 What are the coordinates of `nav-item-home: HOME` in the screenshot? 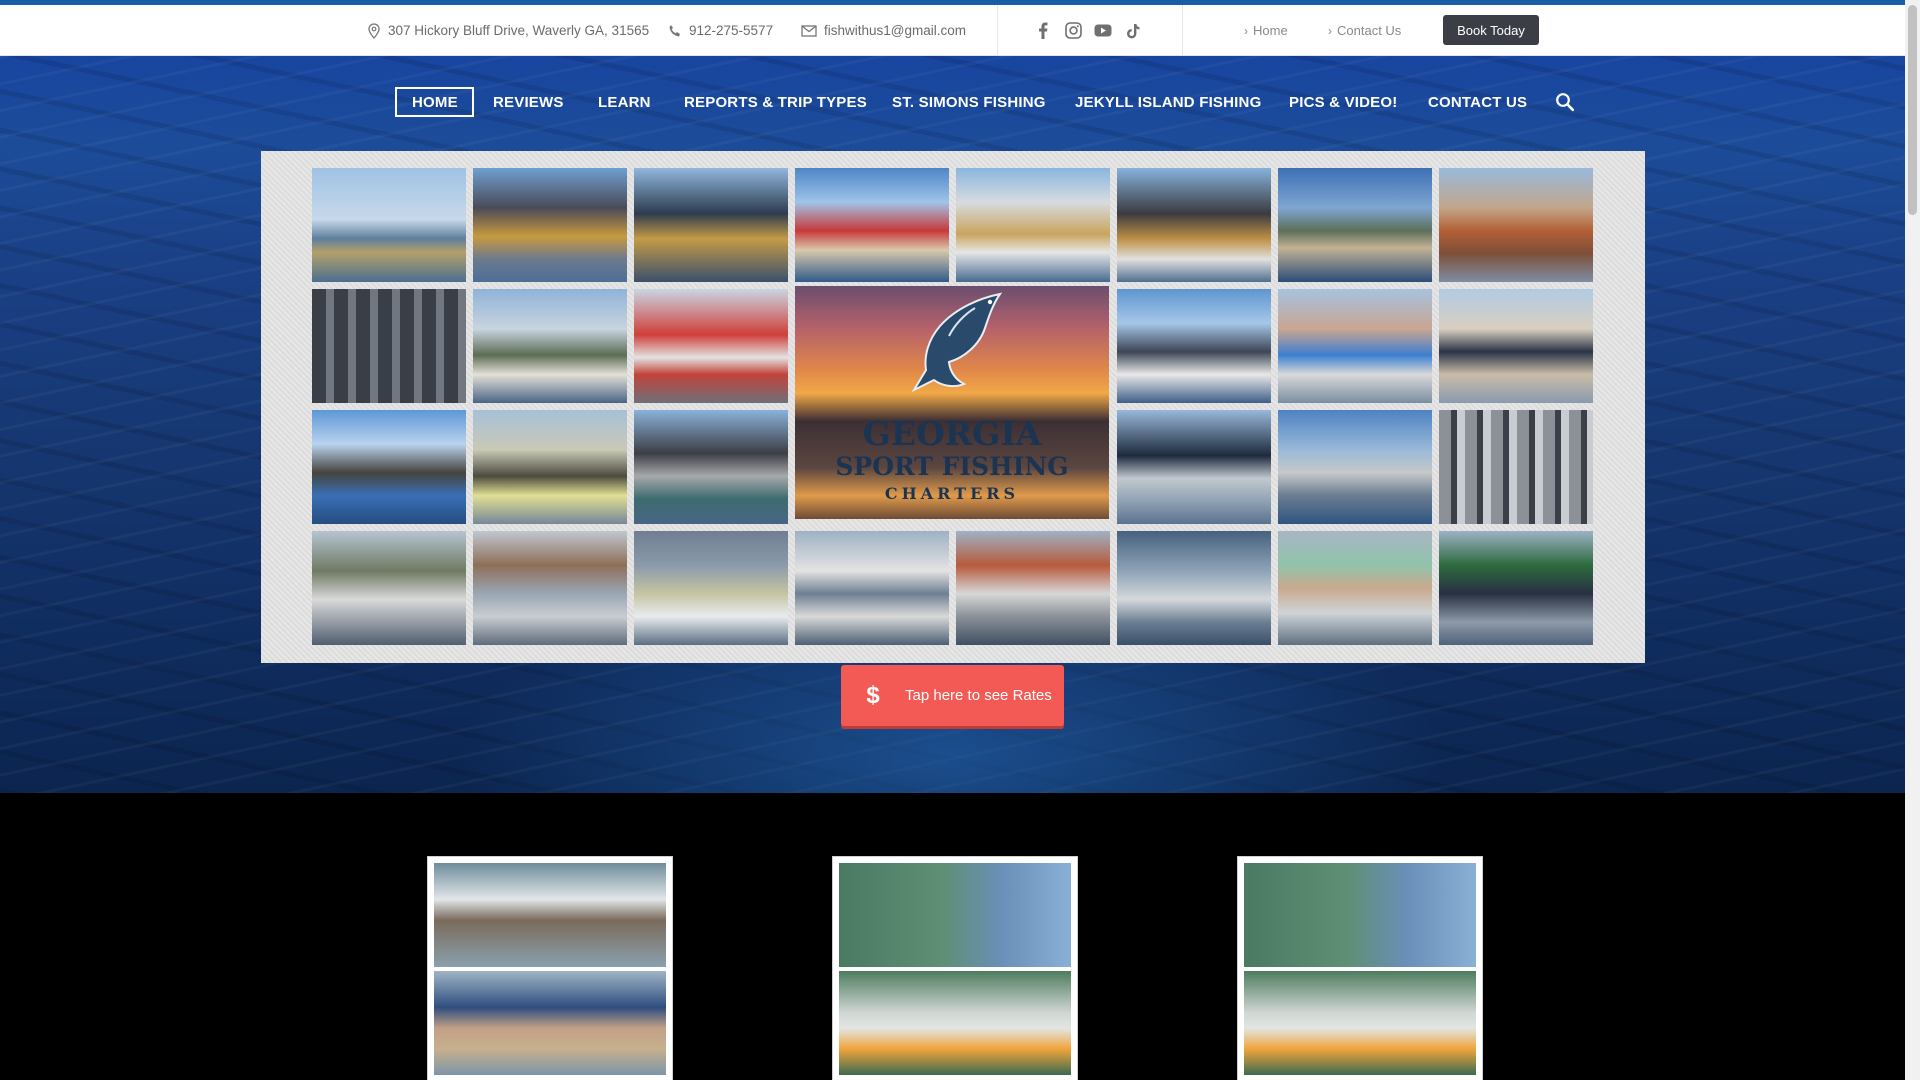 It's located at (434, 102).